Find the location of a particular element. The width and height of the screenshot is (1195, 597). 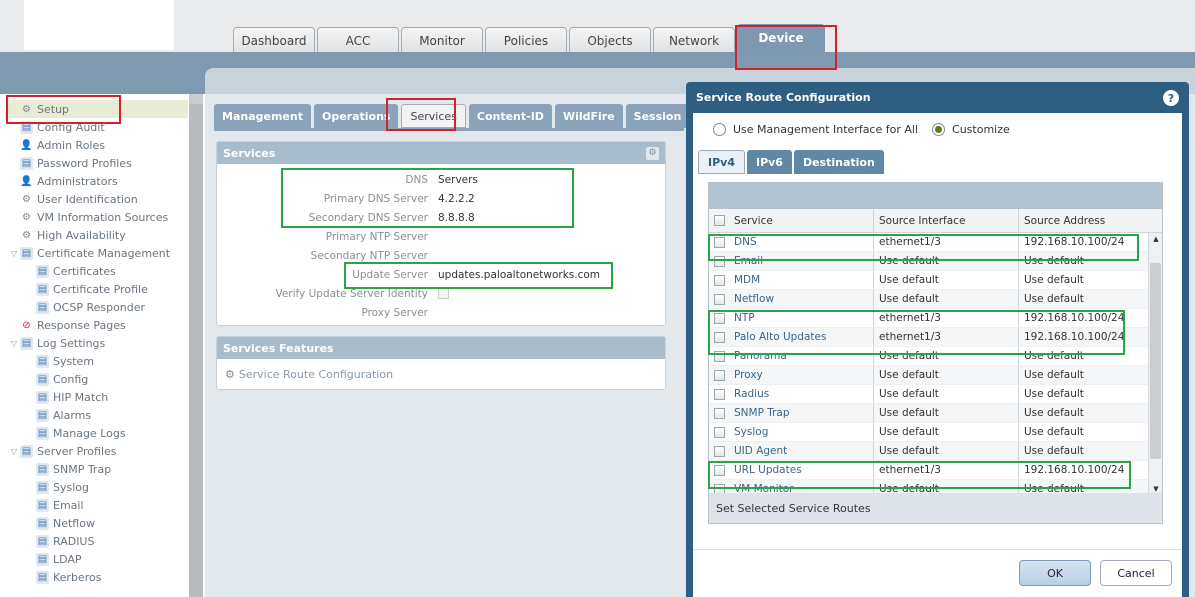

help-icon: ? is located at coordinates (1171, 98).